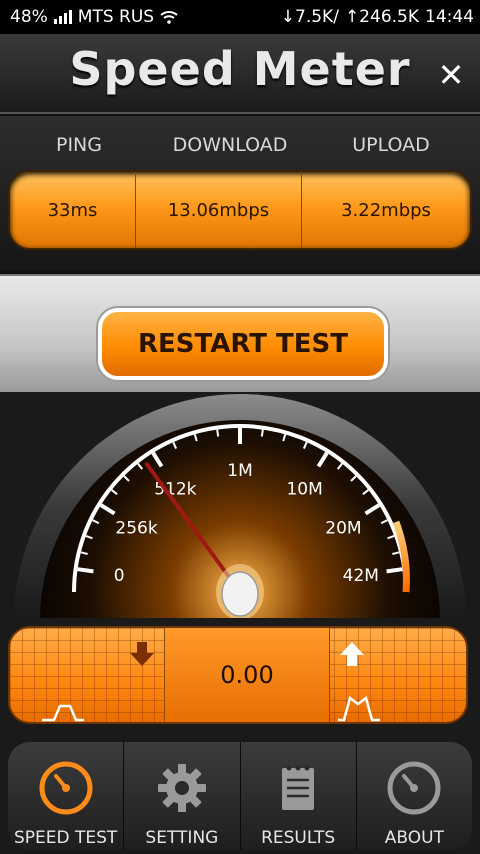  Describe the element at coordinates (359, 708) in the screenshot. I see `upload-wave-icon` at that location.